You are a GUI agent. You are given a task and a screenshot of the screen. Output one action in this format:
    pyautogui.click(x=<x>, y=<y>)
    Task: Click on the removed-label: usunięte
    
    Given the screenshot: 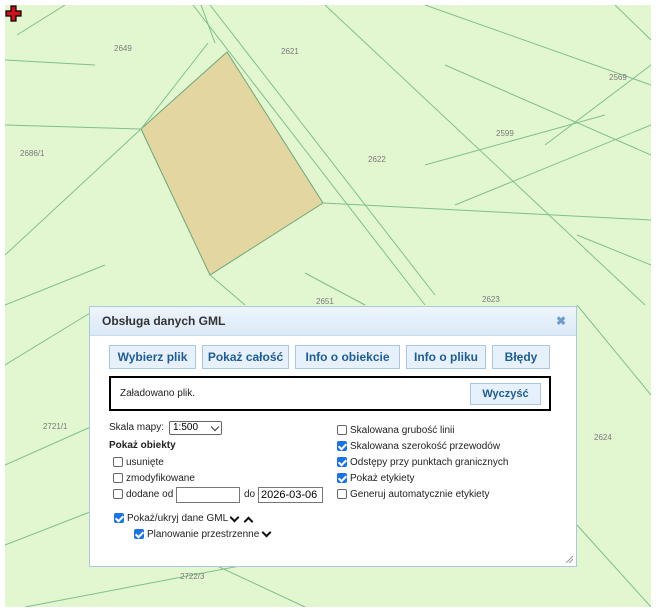 What is the action you would take?
    pyautogui.click(x=145, y=462)
    